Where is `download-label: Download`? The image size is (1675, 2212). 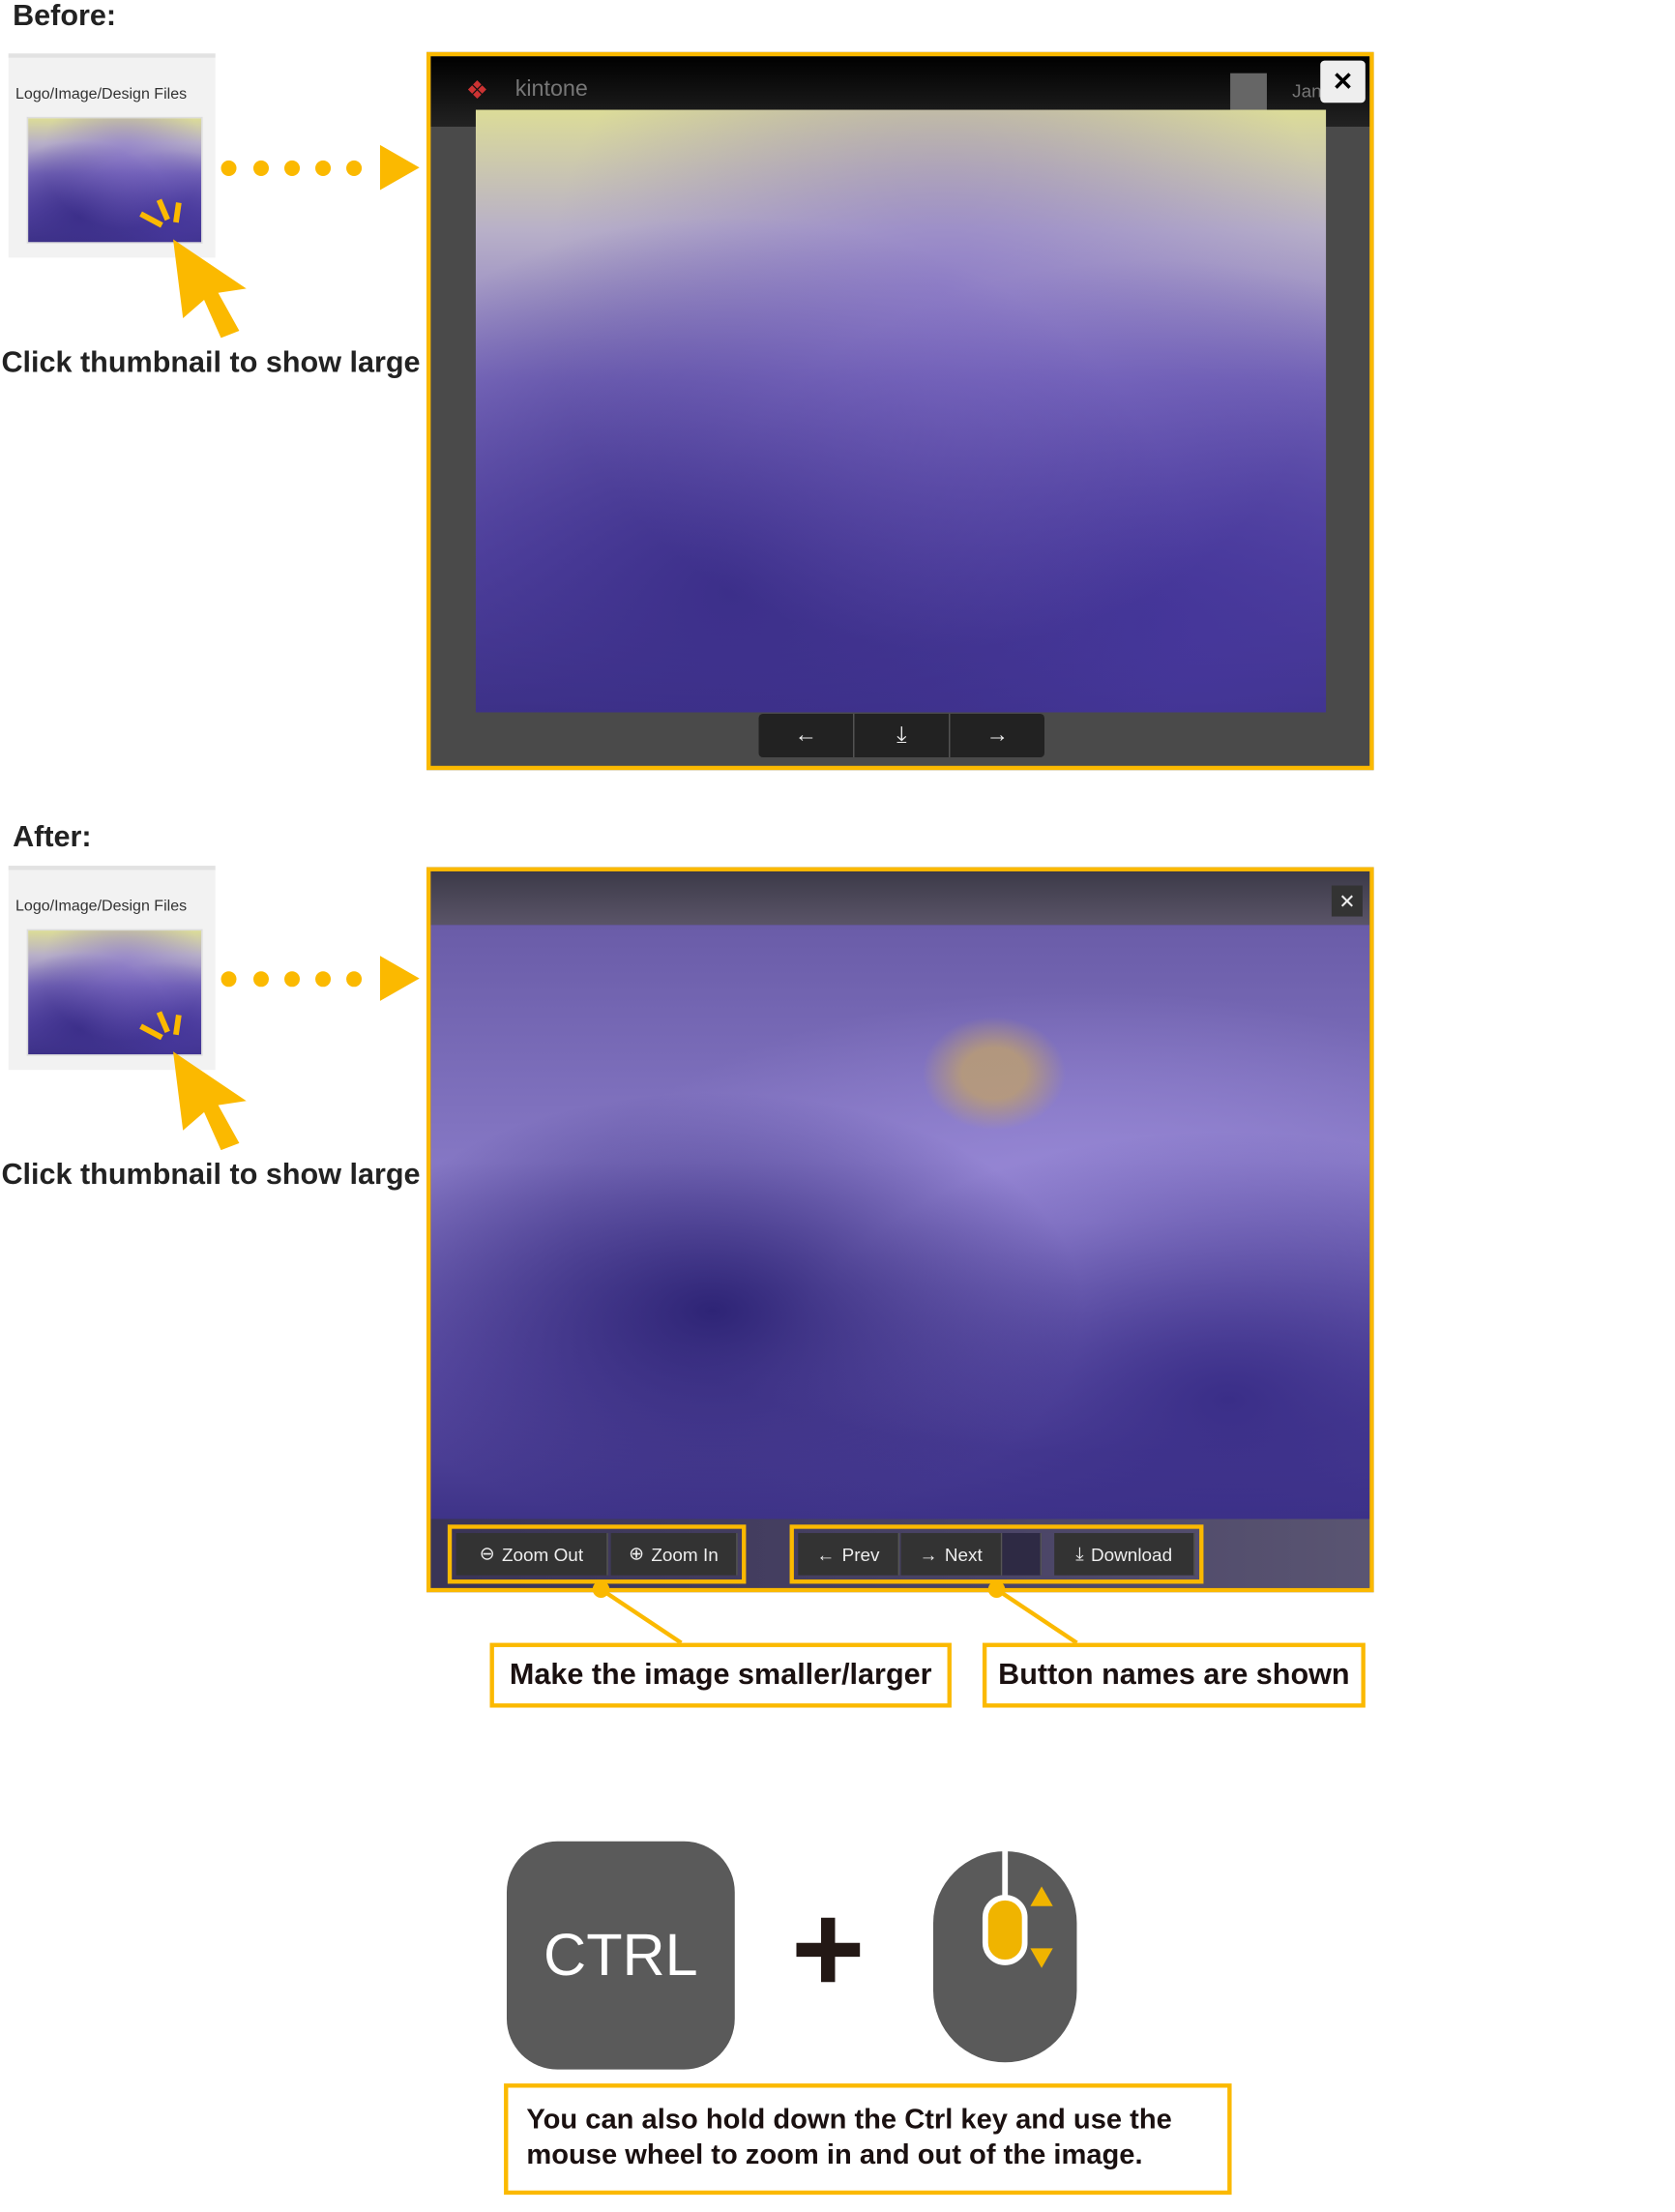
download-label: Download is located at coordinates (1131, 1554).